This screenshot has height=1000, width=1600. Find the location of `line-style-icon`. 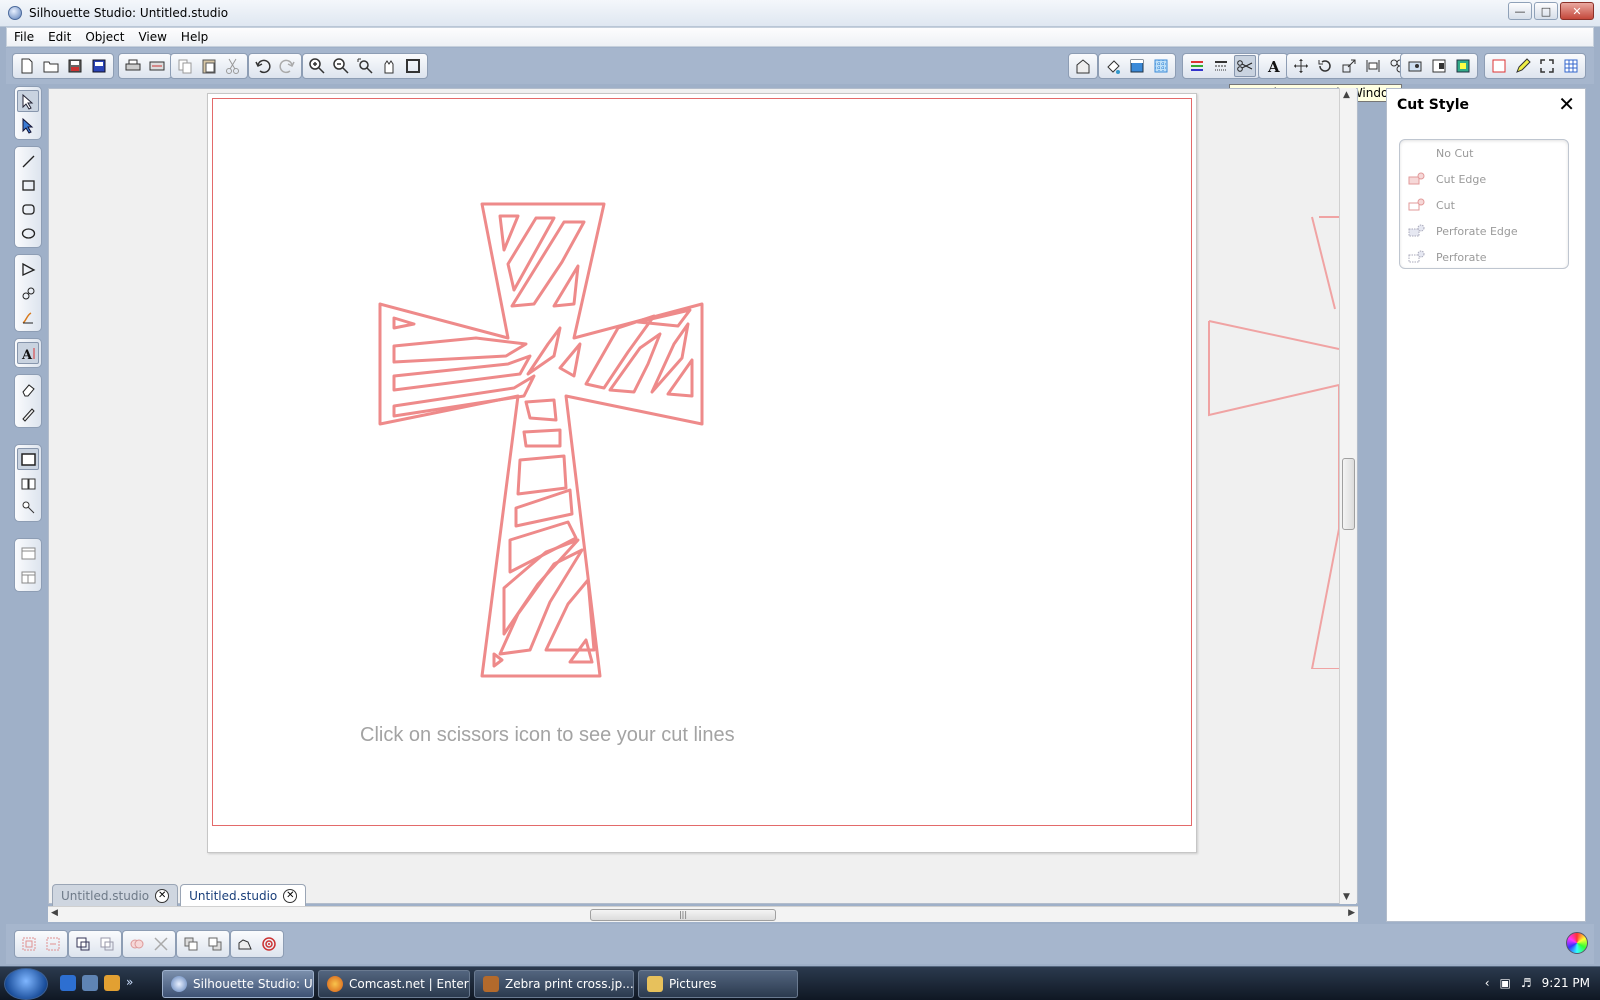

line-style-icon is located at coordinates (1221, 66).